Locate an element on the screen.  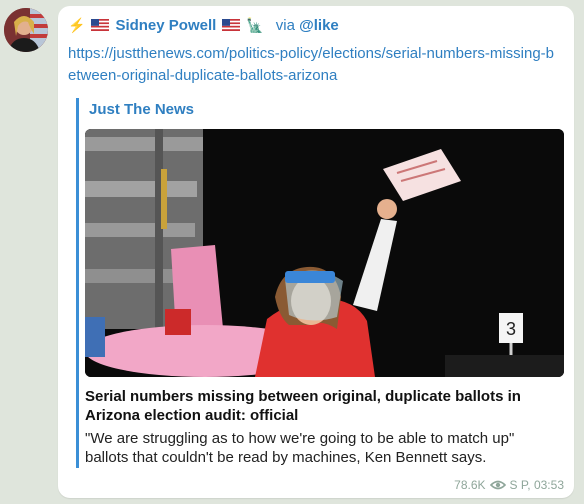
lightning-emoji: ⚡ is located at coordinates (77, 24).